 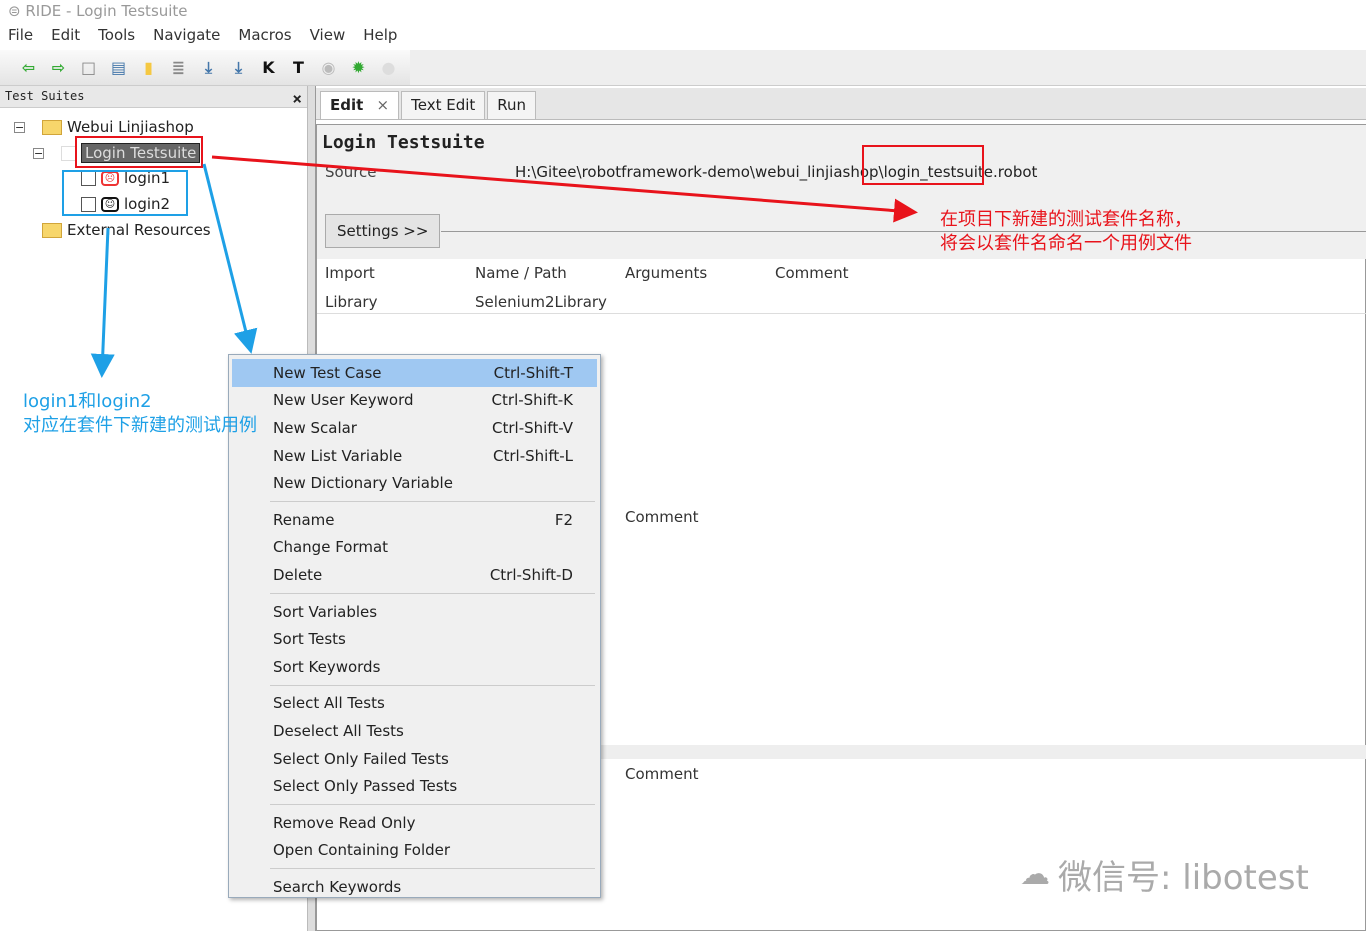 I want to click on folder-icon, so click(x=52, y=127).